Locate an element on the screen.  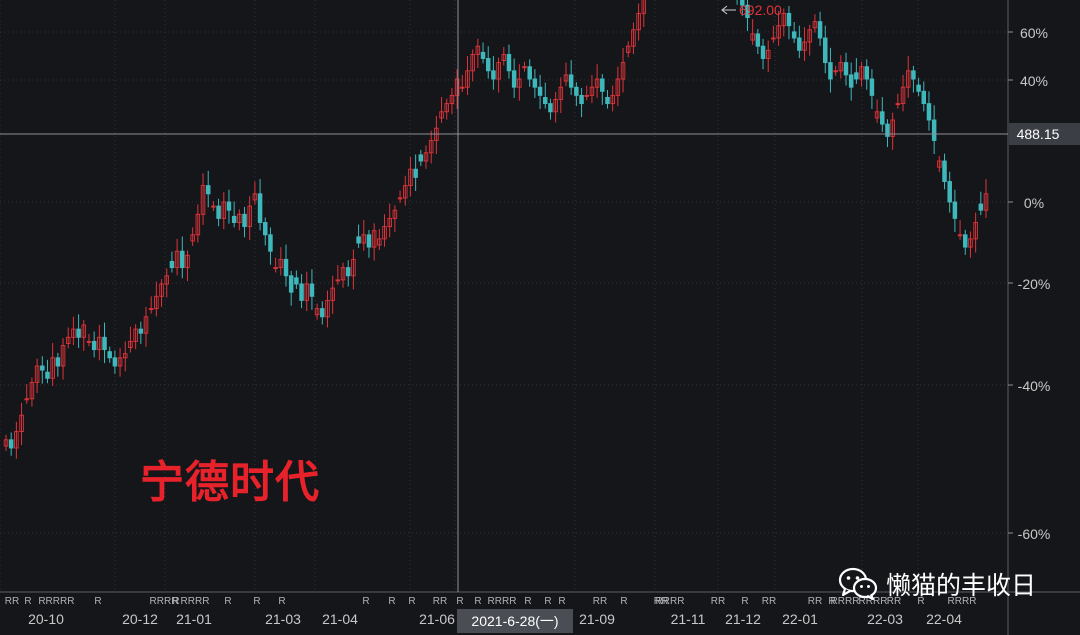
x-tick-label: 21-09 is located at coordinates (597, 619).